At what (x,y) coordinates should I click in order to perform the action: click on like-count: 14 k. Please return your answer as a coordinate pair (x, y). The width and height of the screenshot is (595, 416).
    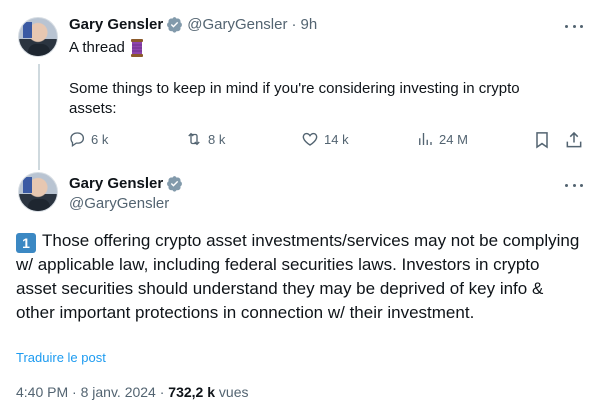
    Looking at the image, I should click on (336, 139).